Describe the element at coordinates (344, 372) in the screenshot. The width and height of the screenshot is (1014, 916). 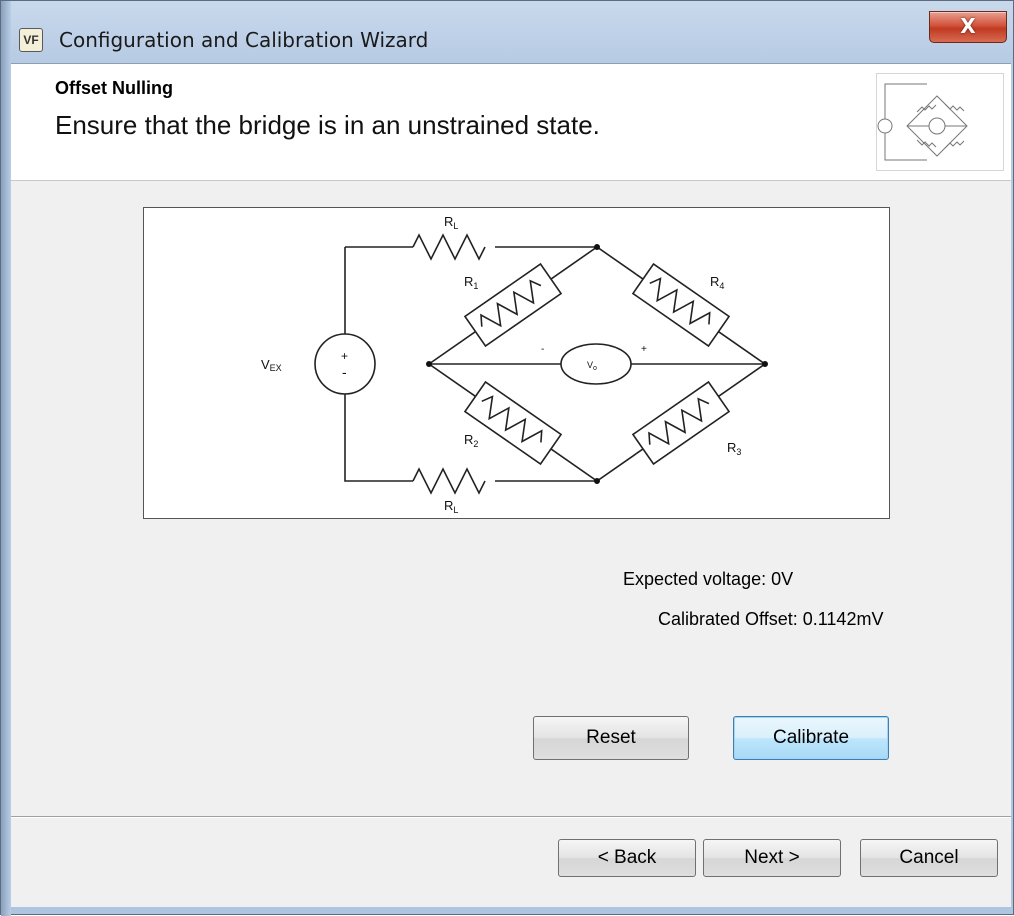
I see `source-minus-label: -` at that location.